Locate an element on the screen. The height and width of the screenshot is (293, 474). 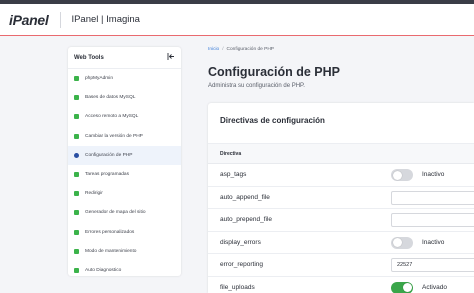
sidebar-item: Generador de mapa del sitio is located at coordinates (124, 212).